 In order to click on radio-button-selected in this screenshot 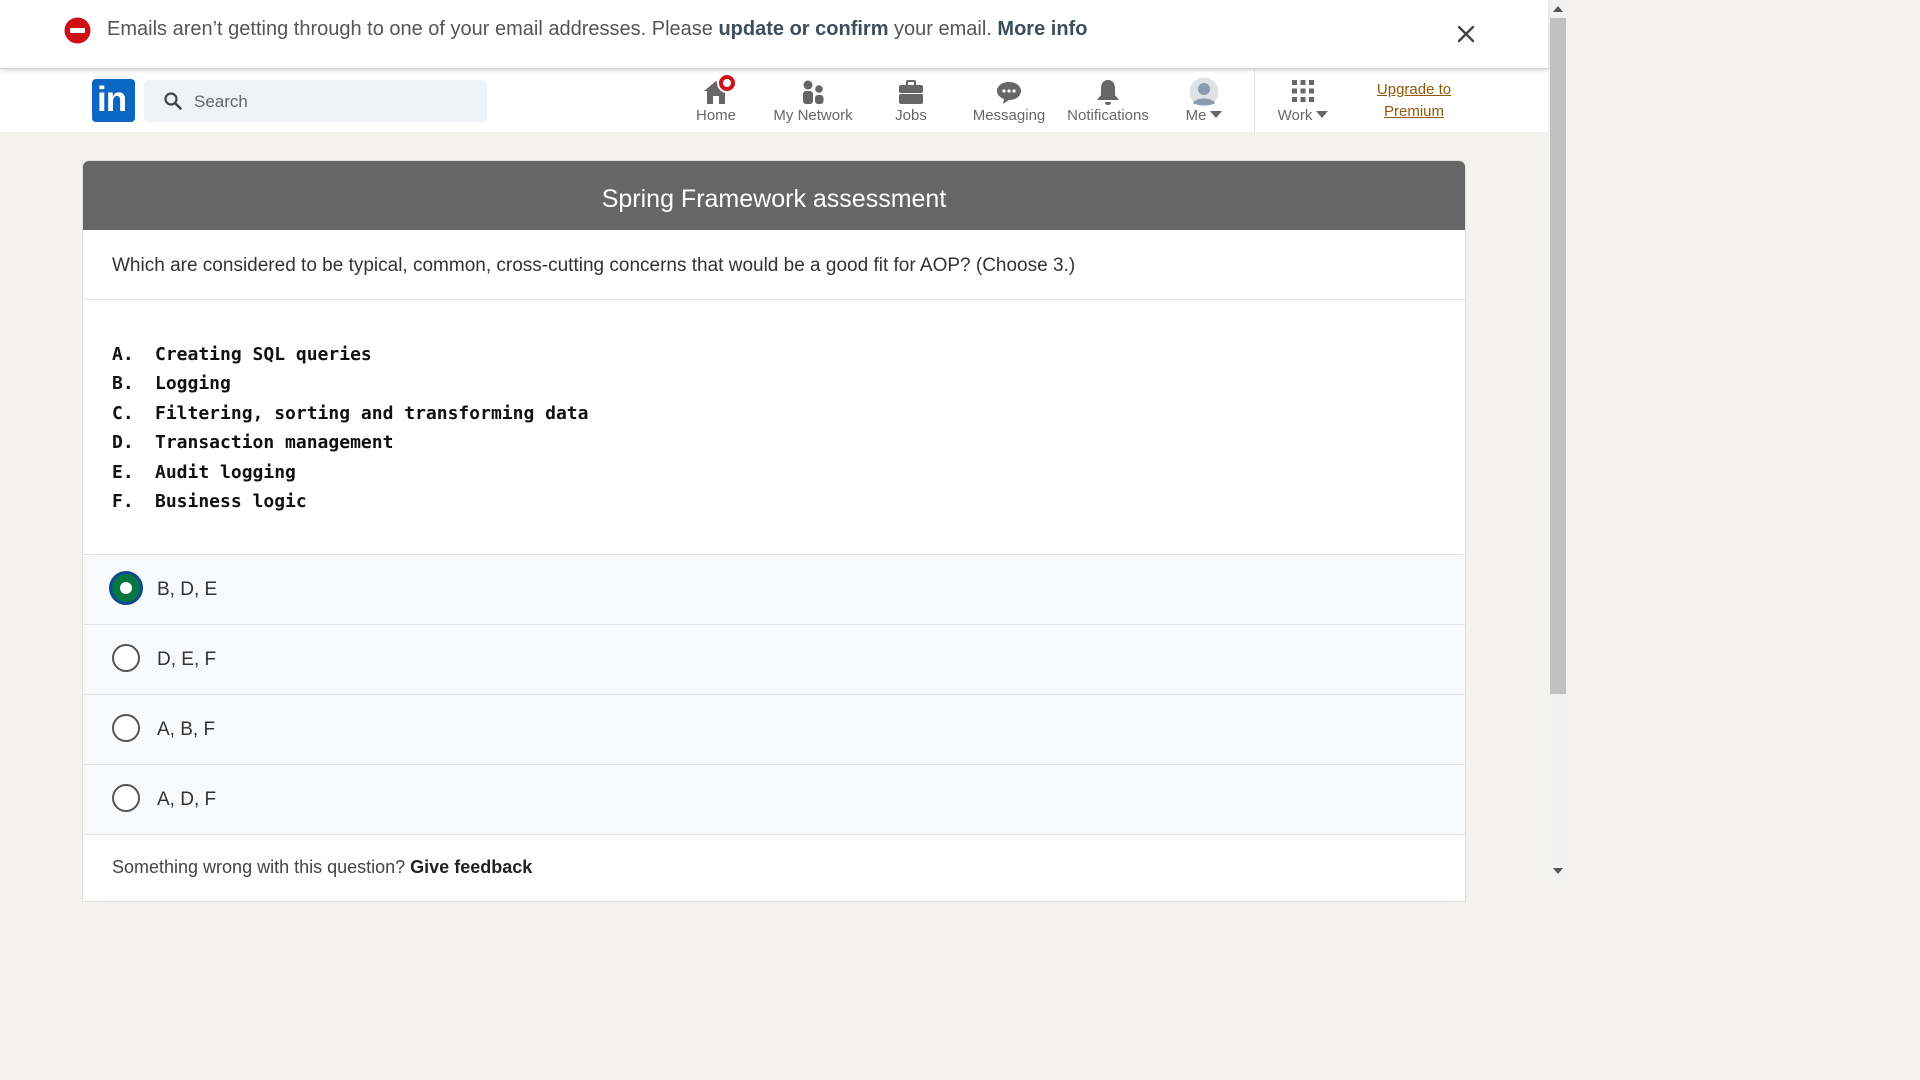, I will do `click(126, 588)`.